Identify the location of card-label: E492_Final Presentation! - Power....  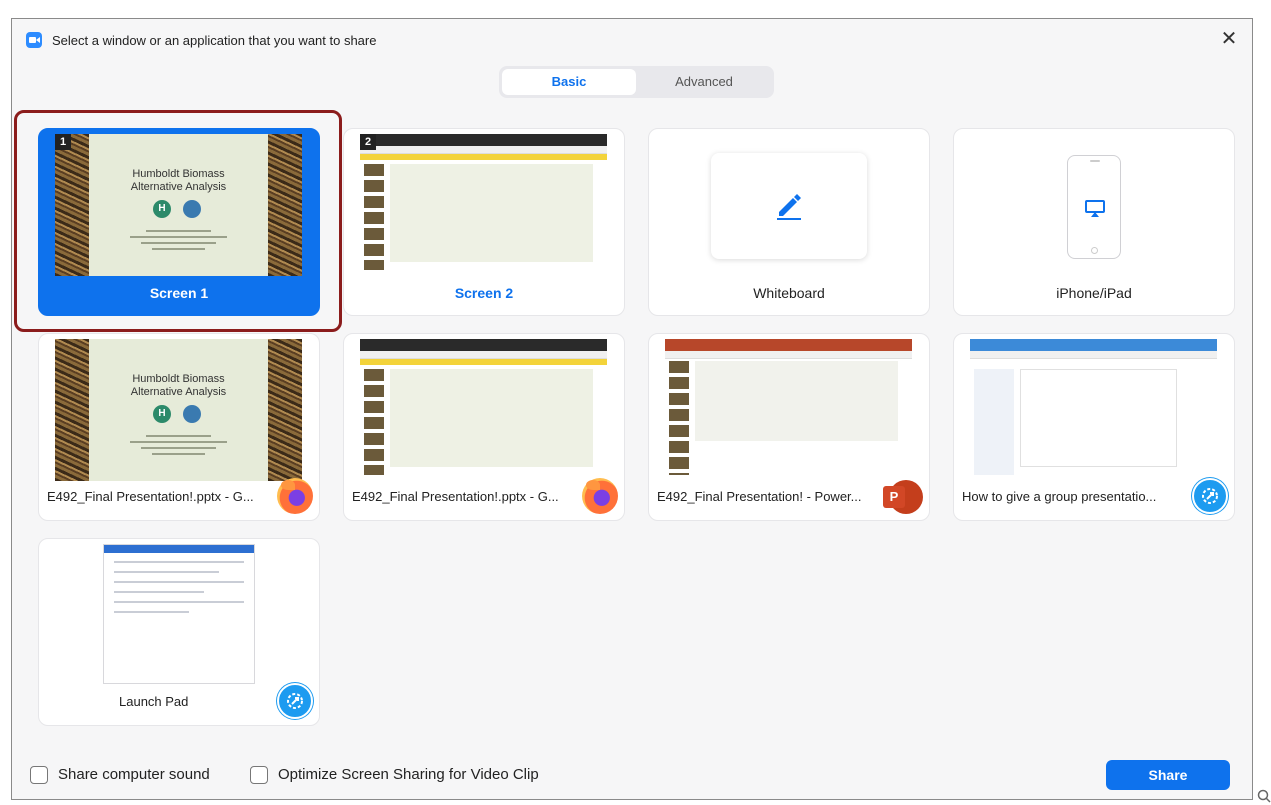
(759, 496).